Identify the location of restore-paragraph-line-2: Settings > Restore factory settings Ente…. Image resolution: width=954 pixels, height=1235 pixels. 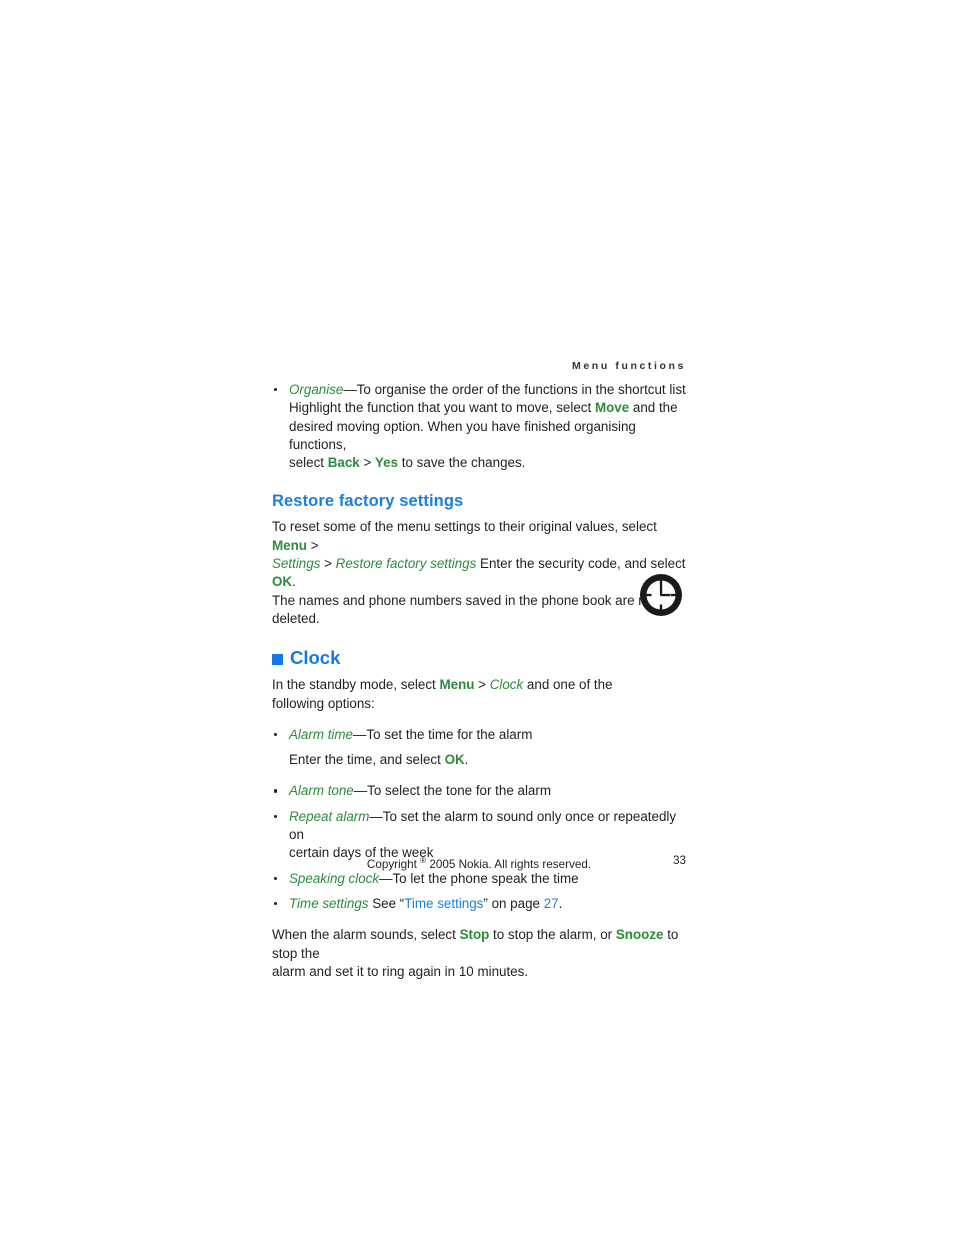
(479, 573).